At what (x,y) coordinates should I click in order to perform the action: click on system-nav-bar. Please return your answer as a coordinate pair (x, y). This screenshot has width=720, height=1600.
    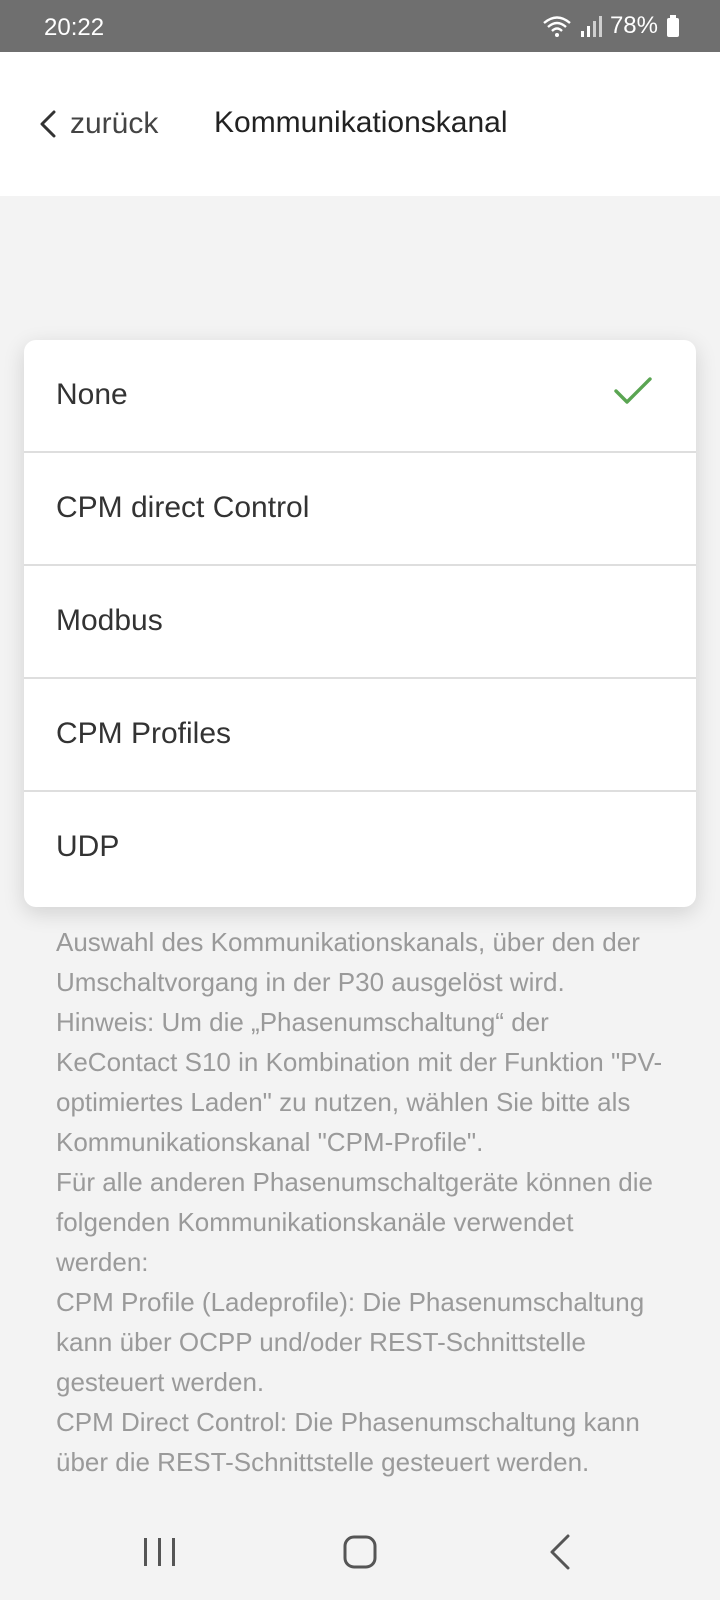
    Looking at the image, I should click on (360, 1551).